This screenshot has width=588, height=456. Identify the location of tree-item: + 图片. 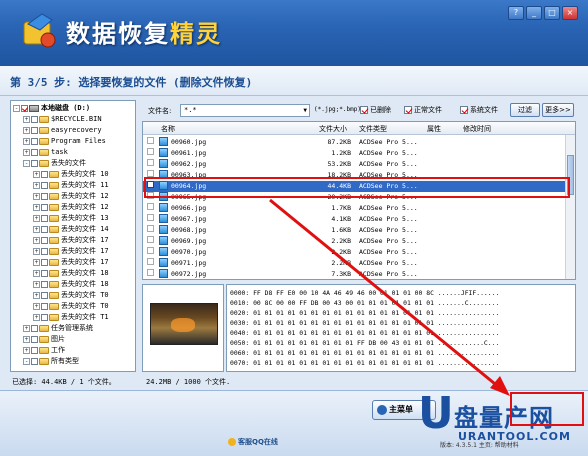
(44, 339).